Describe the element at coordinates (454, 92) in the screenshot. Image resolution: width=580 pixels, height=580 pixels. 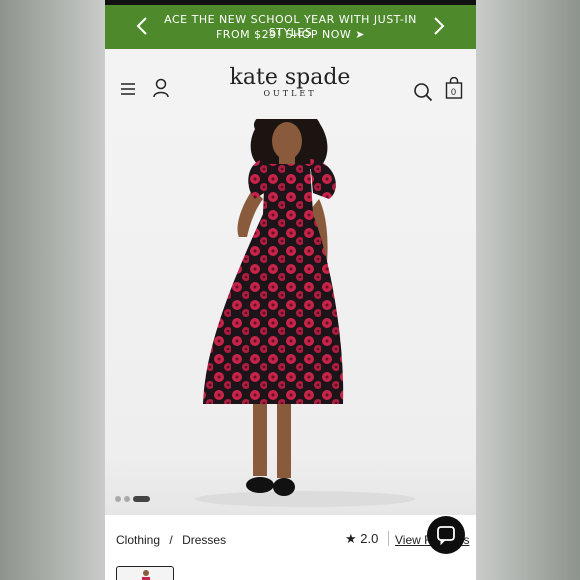
I see `bag-count: 0` at that location.